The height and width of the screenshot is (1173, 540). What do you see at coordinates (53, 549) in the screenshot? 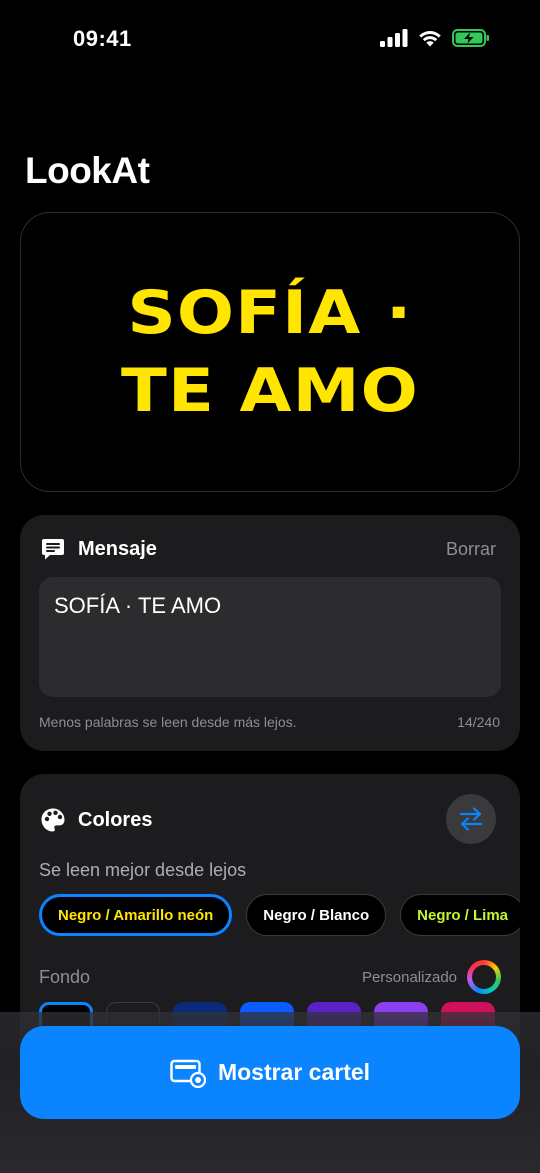
I see `message-bubble-icon` at bounding box center [53, 549].